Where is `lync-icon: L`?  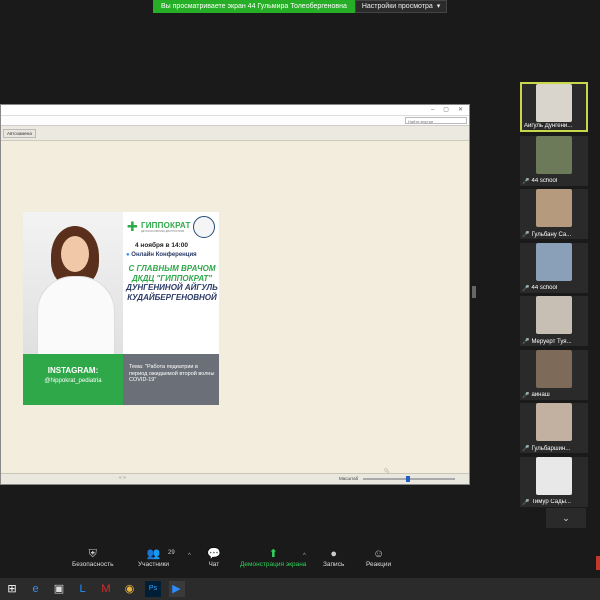
lync-icon: L is located at coordinates (83, 589).